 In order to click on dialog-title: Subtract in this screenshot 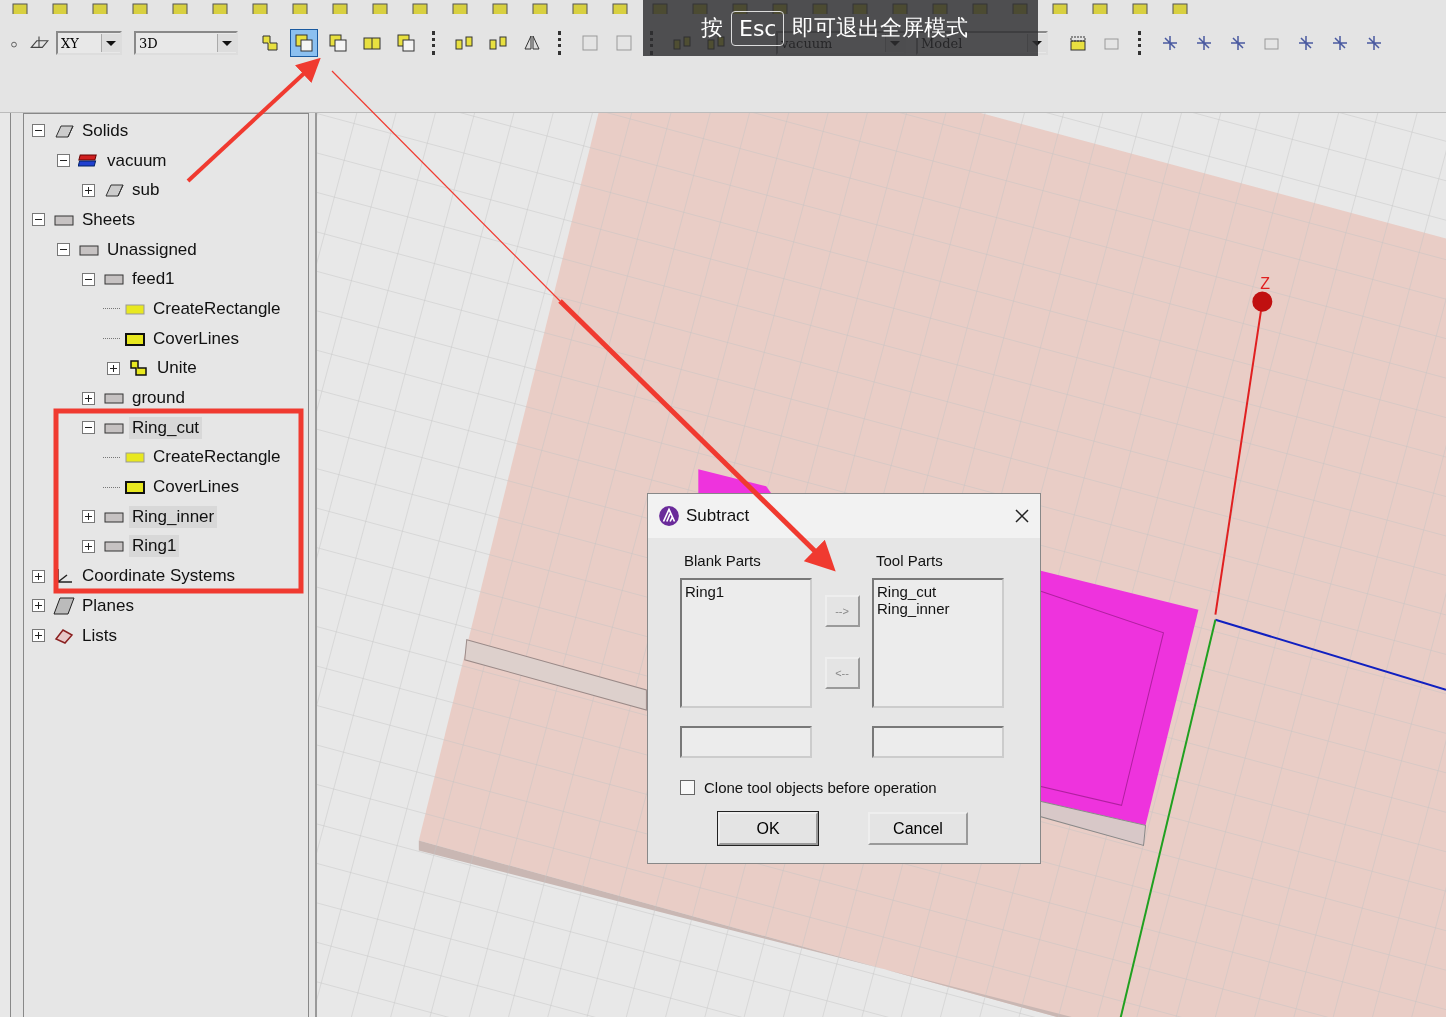, I will do `click(718, 516)`.